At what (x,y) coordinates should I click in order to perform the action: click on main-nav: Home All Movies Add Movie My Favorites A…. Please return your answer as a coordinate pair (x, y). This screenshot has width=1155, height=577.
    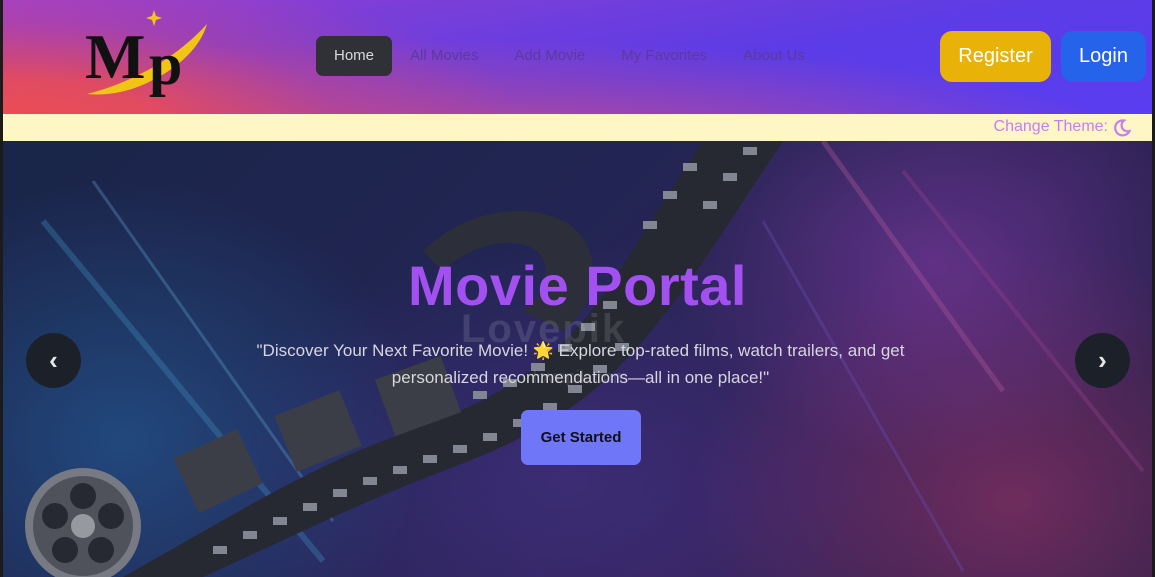
    Looking at the image, I should click on (569, 56).